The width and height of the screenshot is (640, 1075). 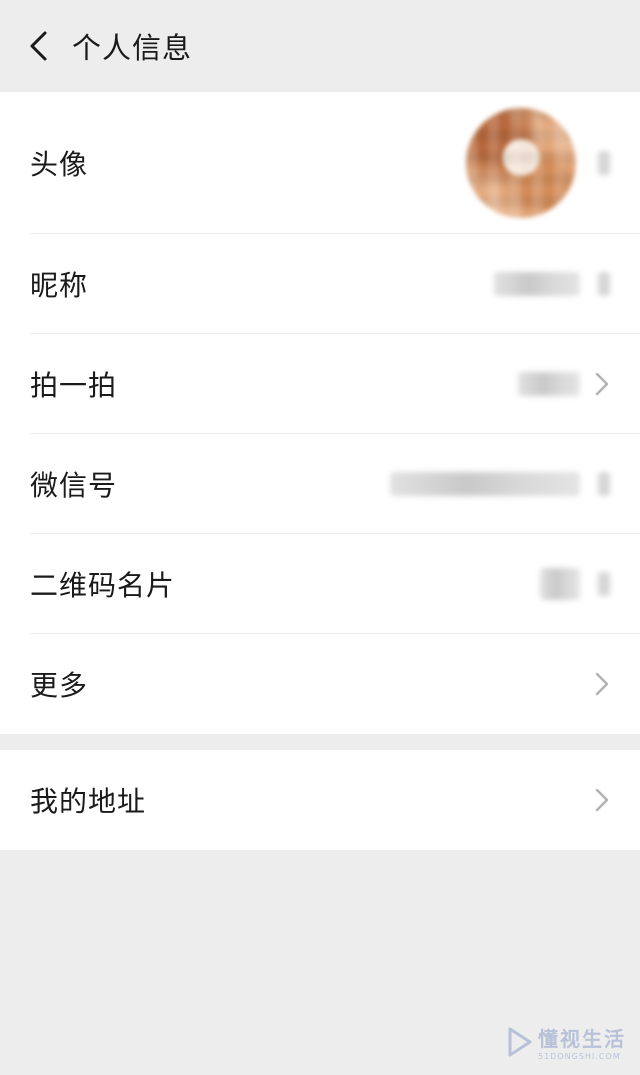 I want to click on nickname-row: 昵称, so click(x=320, y=284).